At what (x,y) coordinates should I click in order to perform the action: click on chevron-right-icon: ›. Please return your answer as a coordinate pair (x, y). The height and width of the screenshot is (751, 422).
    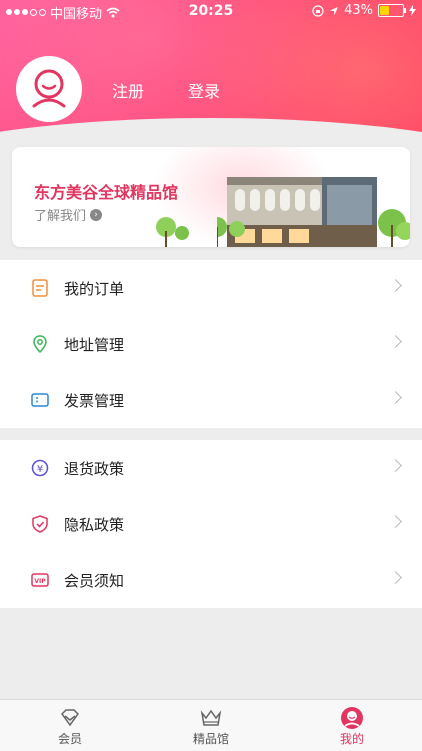
    Looking at the image, I should click on (96, 214).